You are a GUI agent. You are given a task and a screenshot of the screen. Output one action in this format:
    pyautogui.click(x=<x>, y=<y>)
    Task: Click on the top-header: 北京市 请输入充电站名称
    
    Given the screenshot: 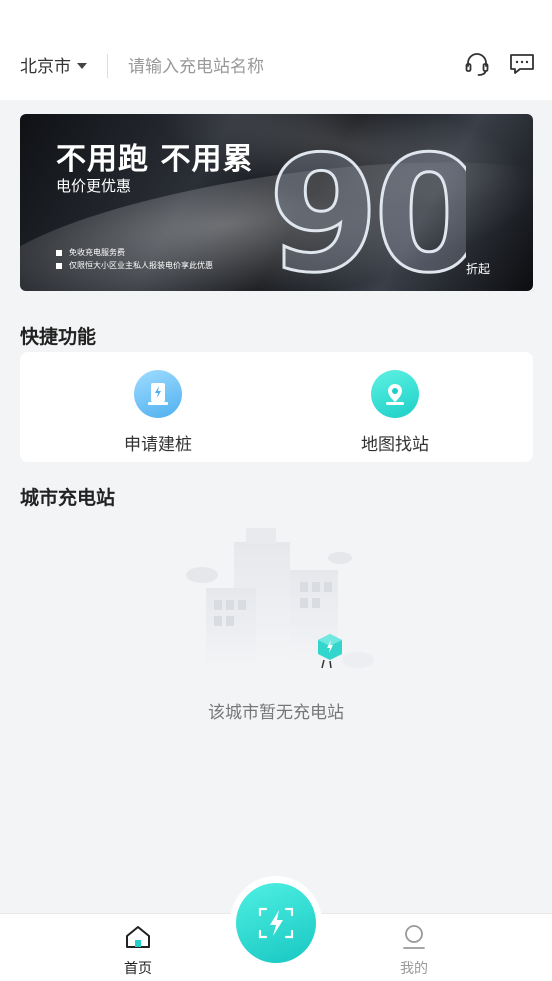 What is the action you would take?
    pyautogui.click(x=276, y=50)
    